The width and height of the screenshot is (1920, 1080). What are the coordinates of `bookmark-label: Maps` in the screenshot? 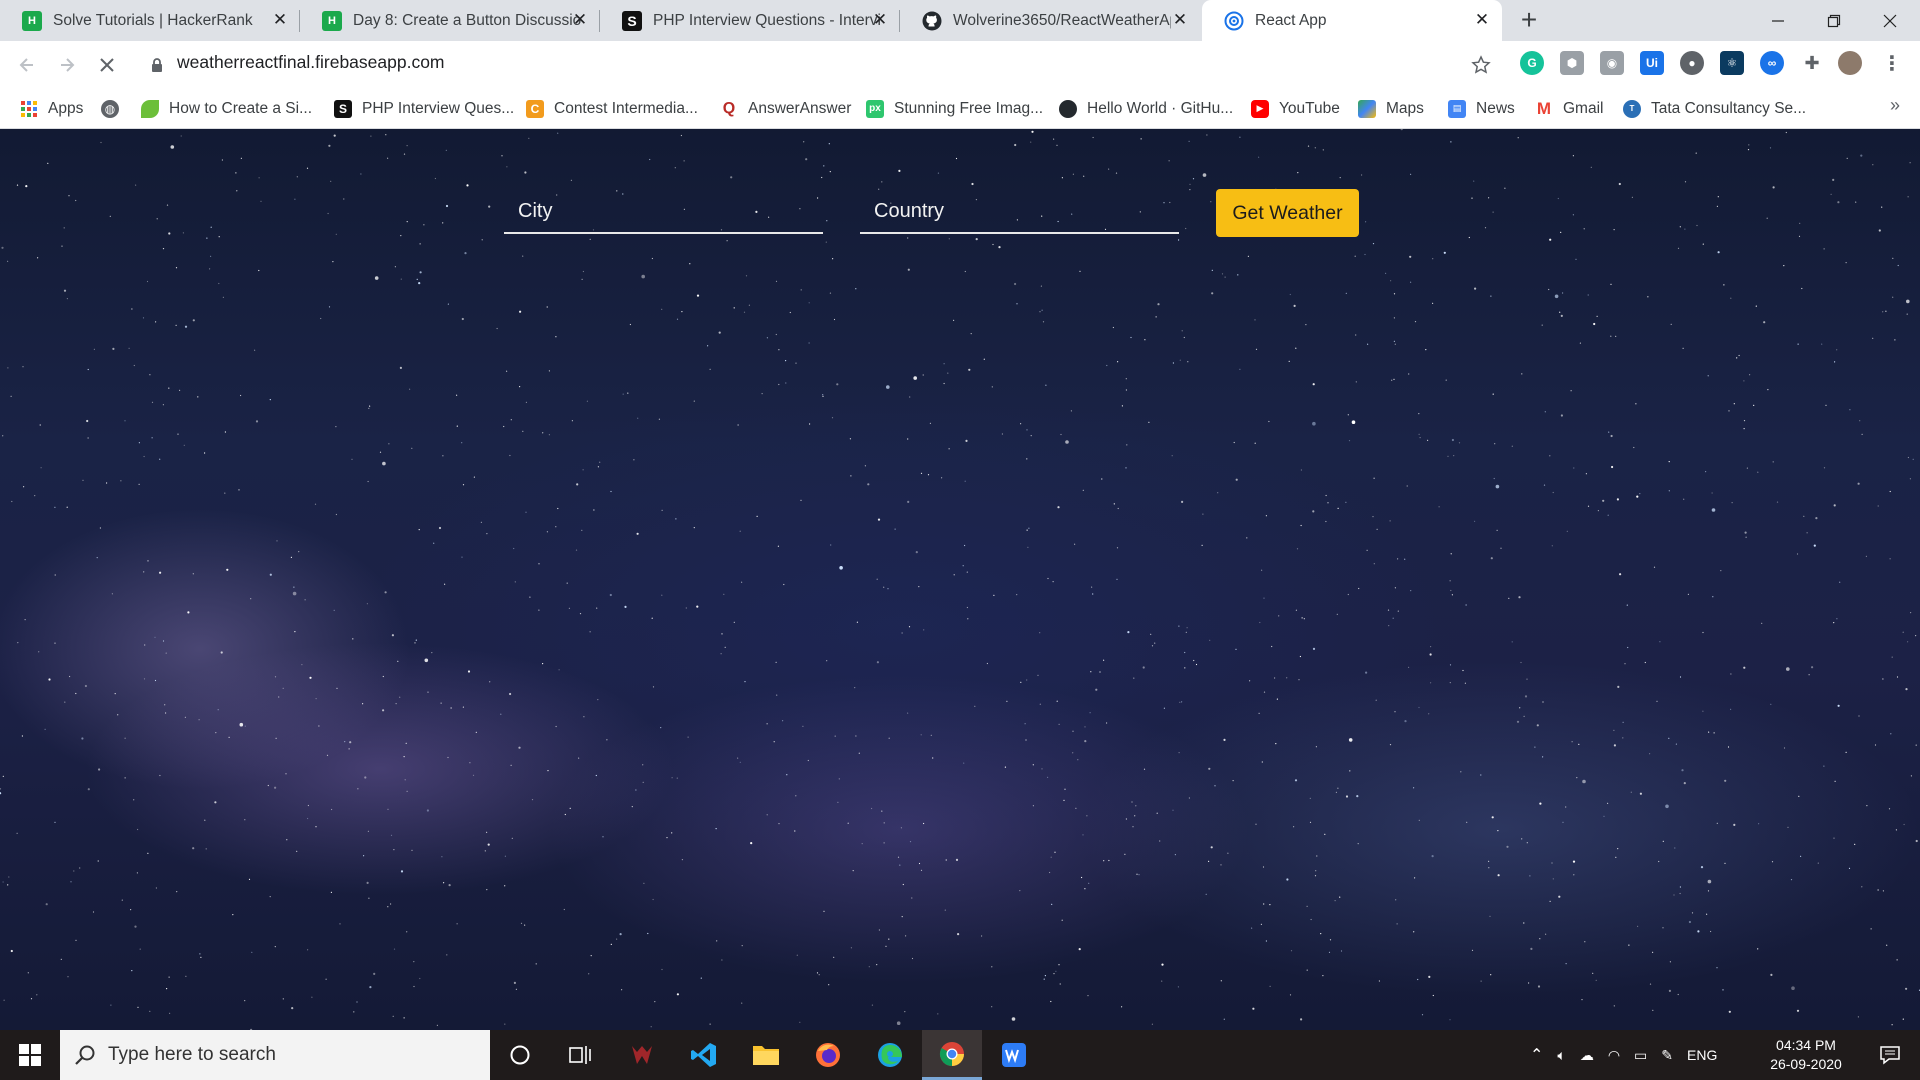 It's located at (1405, 108).